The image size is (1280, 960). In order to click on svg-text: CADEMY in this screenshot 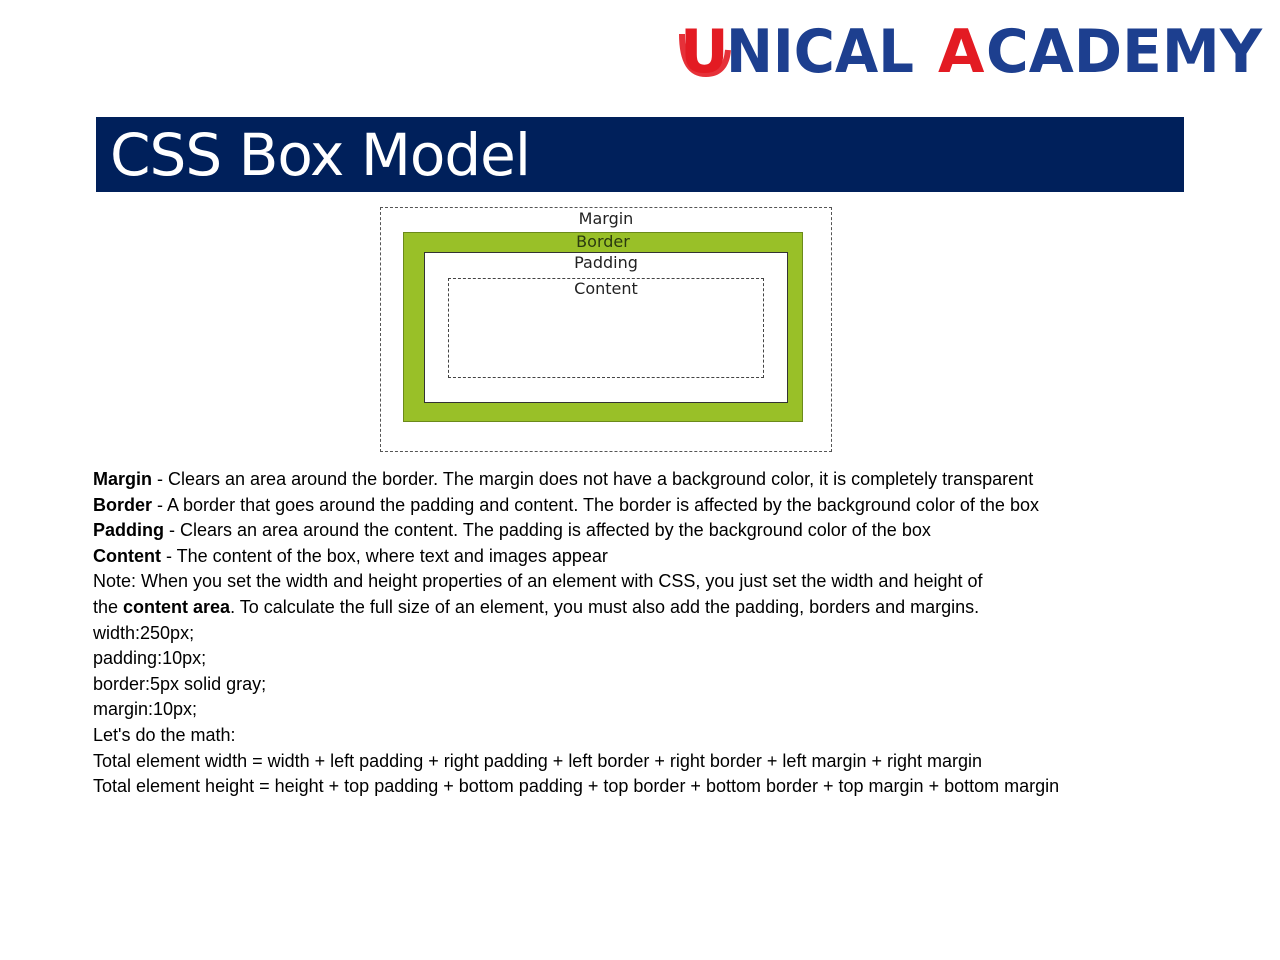, I will do `click(1124, 48)`.